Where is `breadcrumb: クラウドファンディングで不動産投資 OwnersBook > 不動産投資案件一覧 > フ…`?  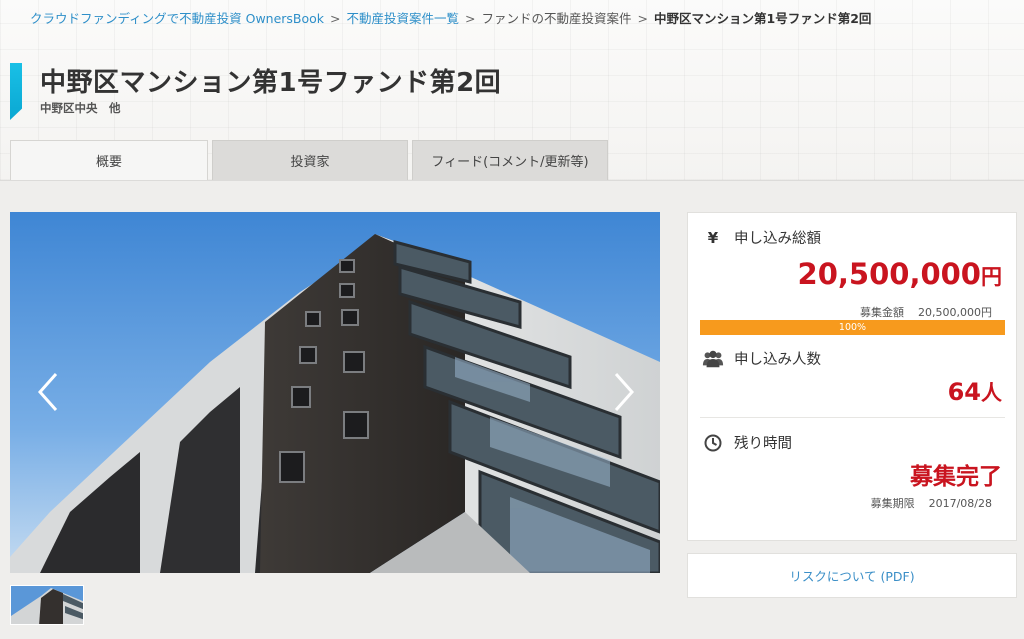 breadcrumb: クラウドファンディングで不動産投資 OwnersBook > 不動産投資案件一覧 > フ… is located at coordinates (450, 17).